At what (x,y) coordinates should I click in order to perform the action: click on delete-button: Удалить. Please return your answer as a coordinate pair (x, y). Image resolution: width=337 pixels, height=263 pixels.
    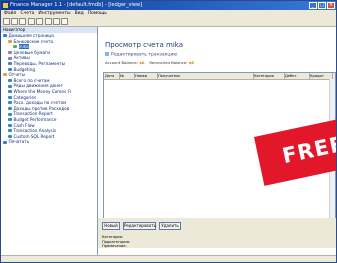
    Looking at the image, I should click on (170, 226).